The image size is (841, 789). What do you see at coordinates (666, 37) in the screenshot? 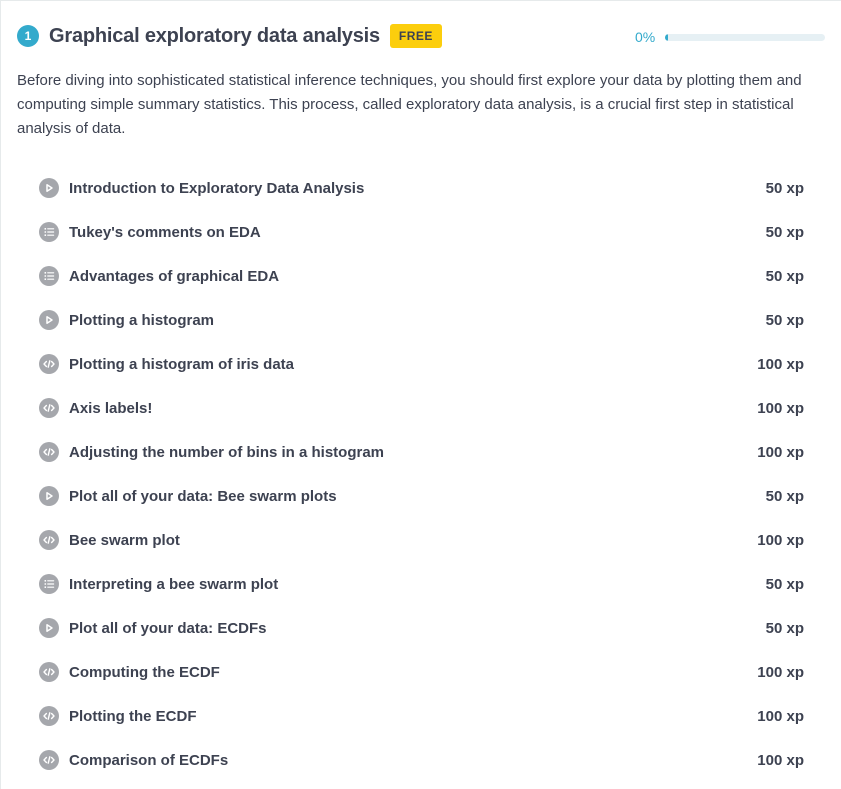
I see `progress-bar-fill` at bounding box center [666, 37].